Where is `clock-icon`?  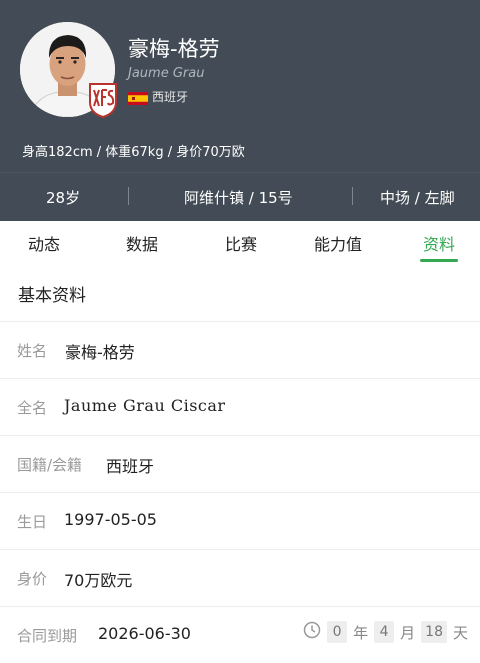 clock-icon is located at coordinates (312, 632).